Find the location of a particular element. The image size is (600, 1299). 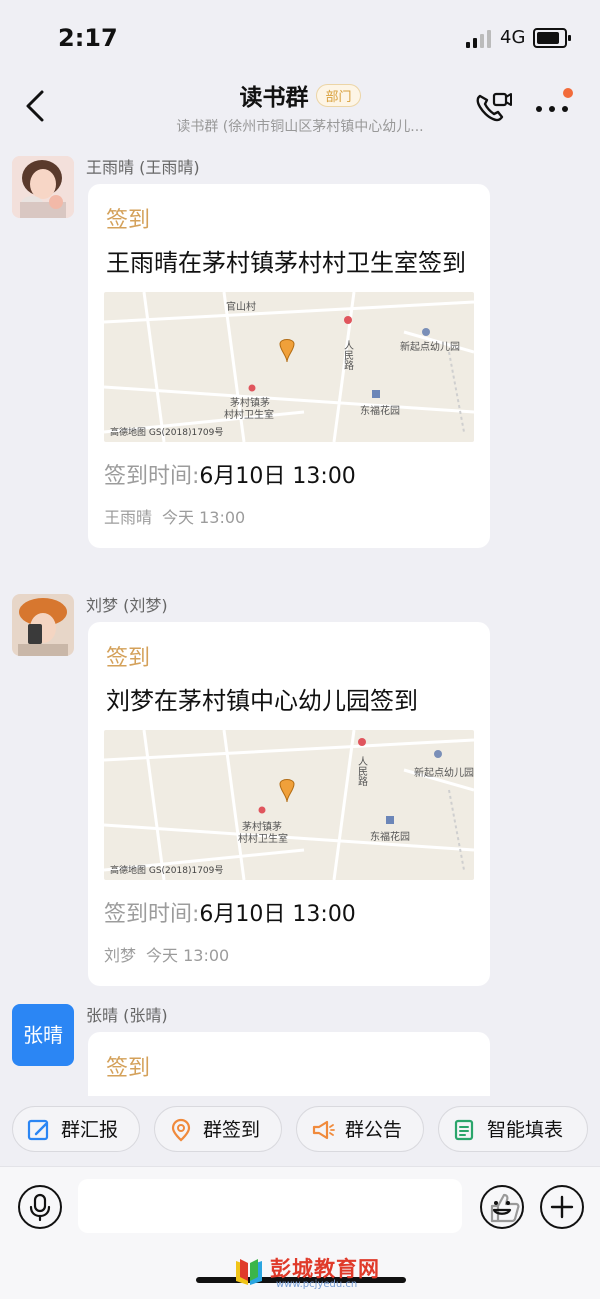

chip-label: 智能填表 is located at coordinates (525, 1130).